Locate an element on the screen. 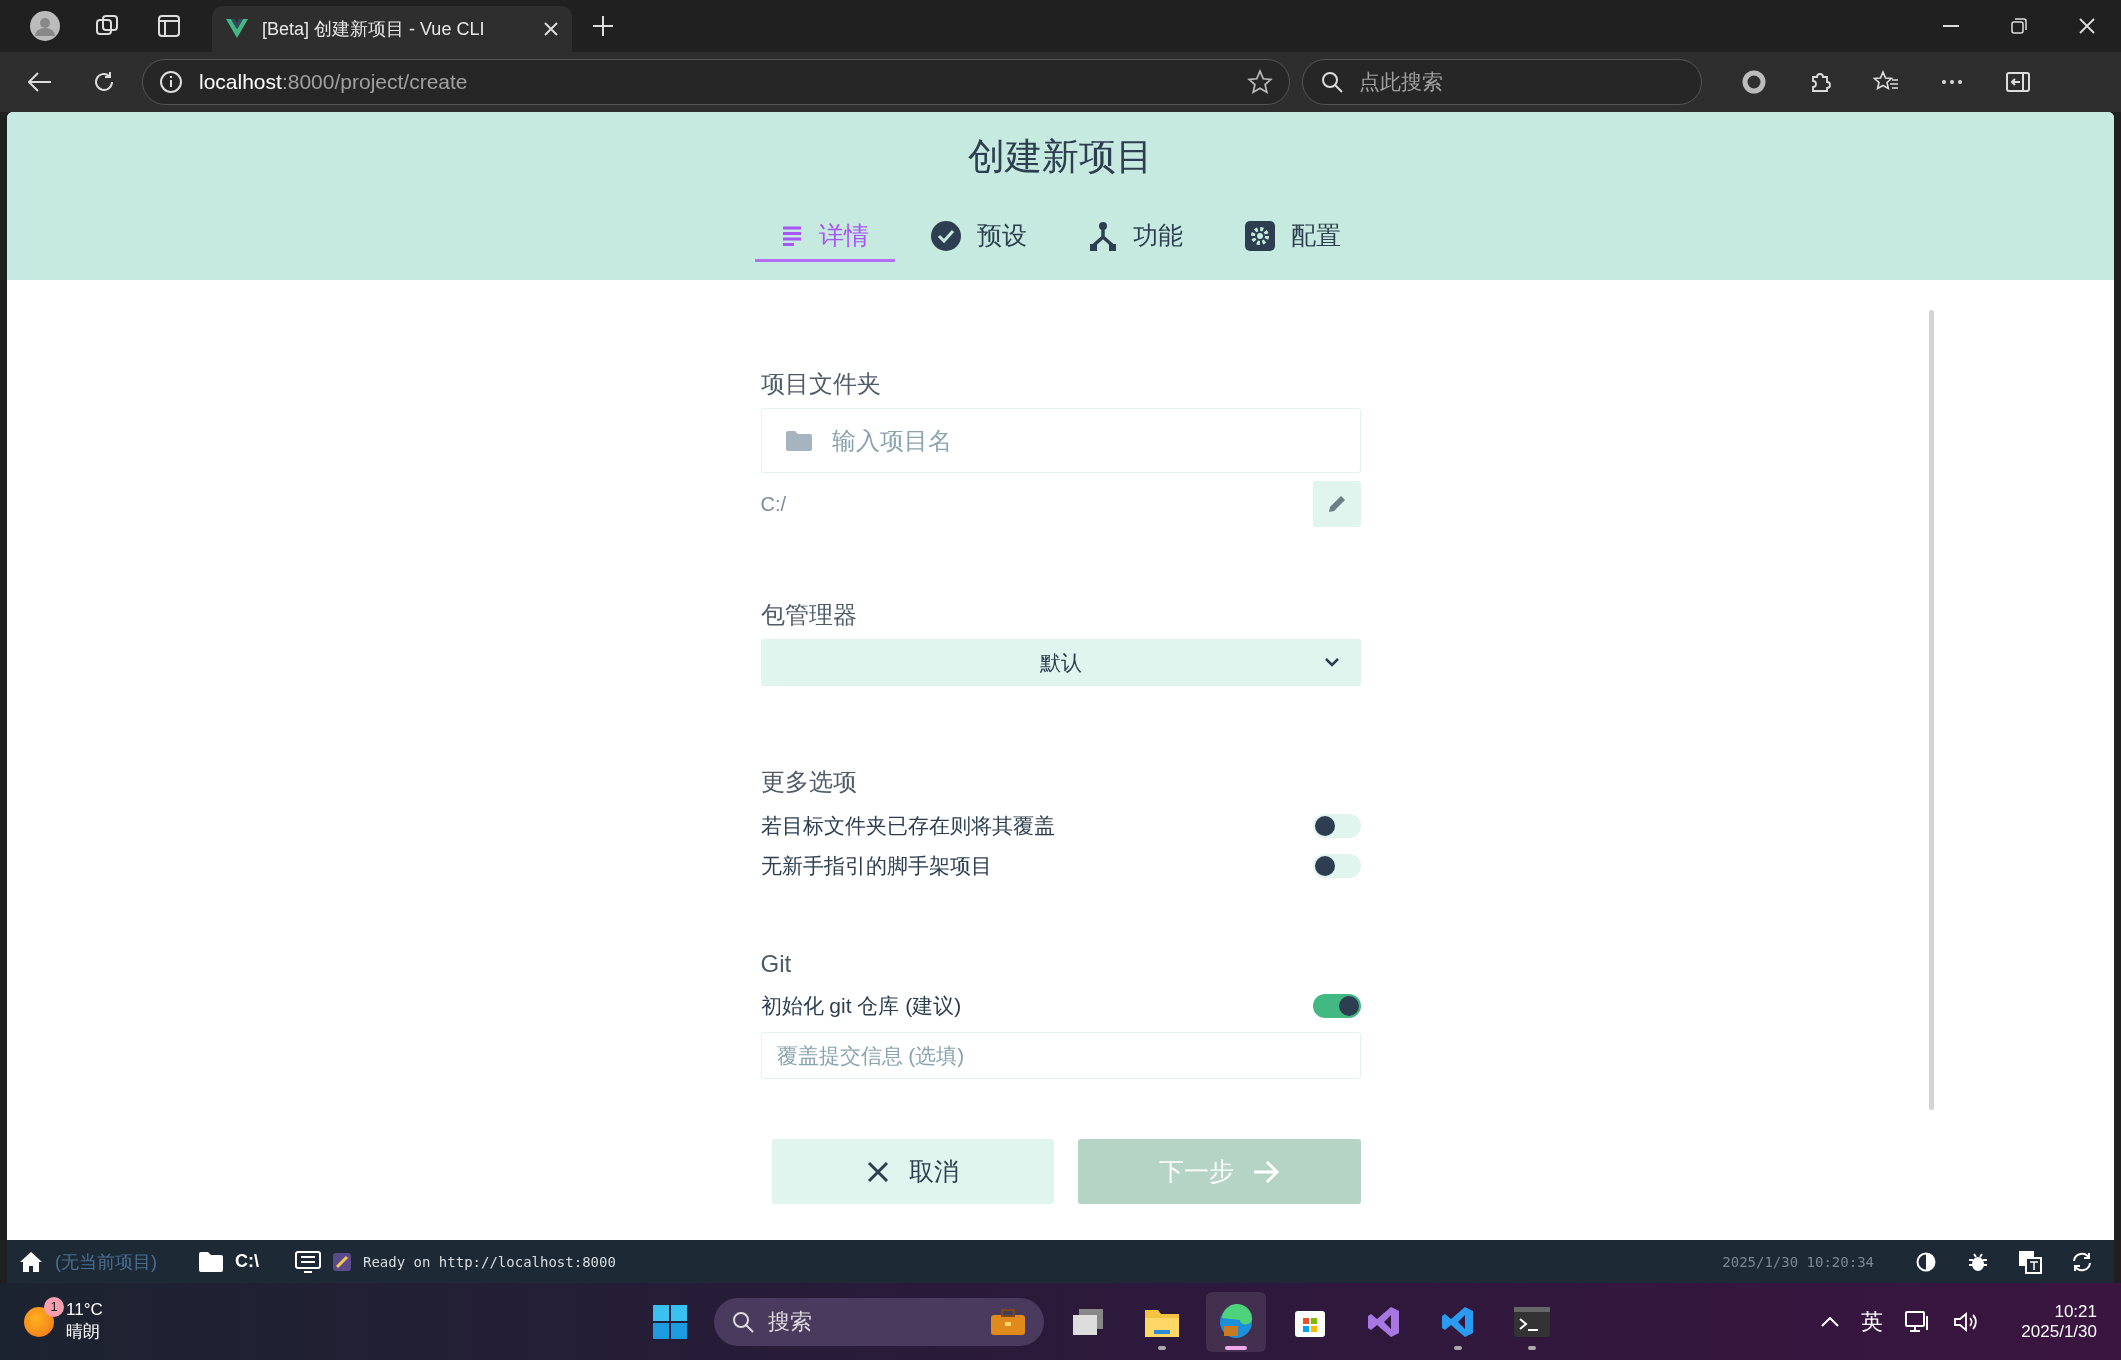 The image size is (2121, 1360). edit-path-button is located at coordinates (1336, 504).